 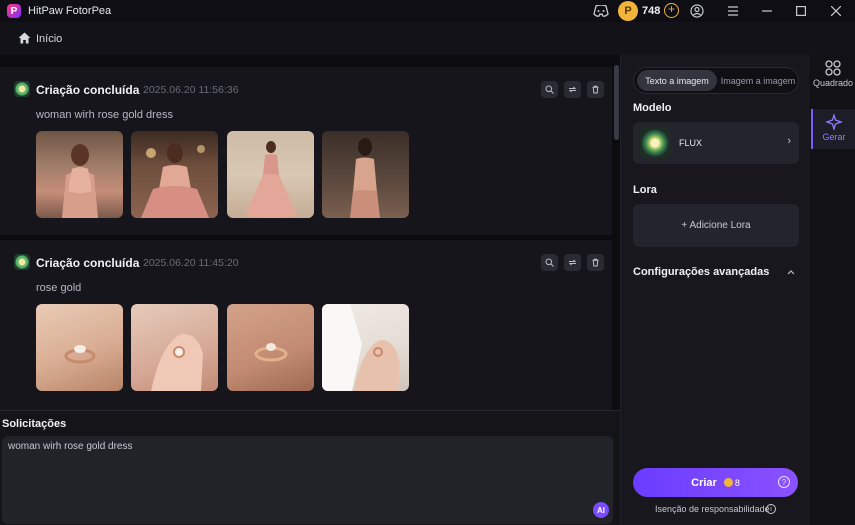 I want to click on model-thumbnail, so click(x=655, y=143).